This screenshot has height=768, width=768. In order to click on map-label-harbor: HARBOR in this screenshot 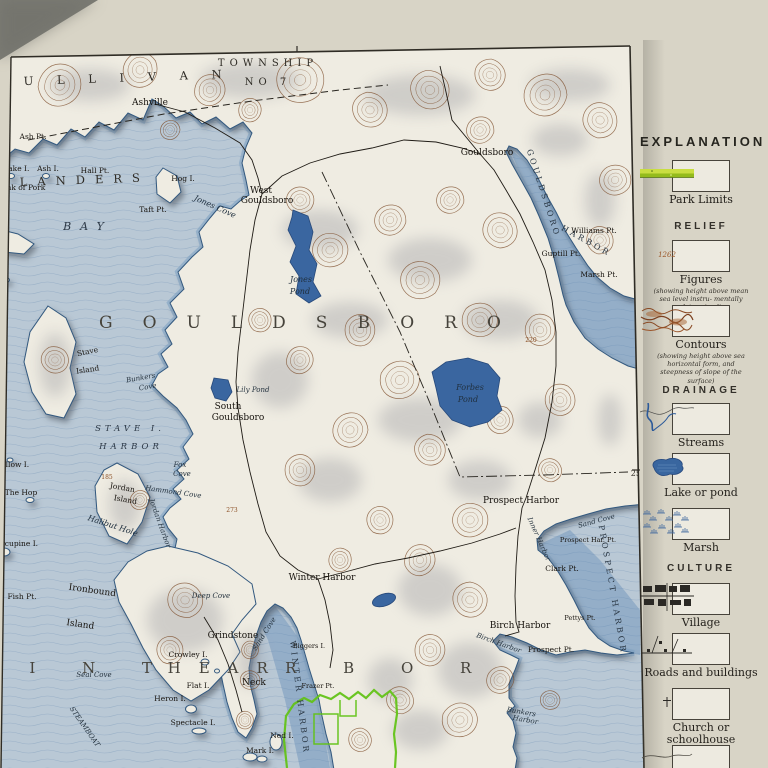, I will do `click(130, 447)`.